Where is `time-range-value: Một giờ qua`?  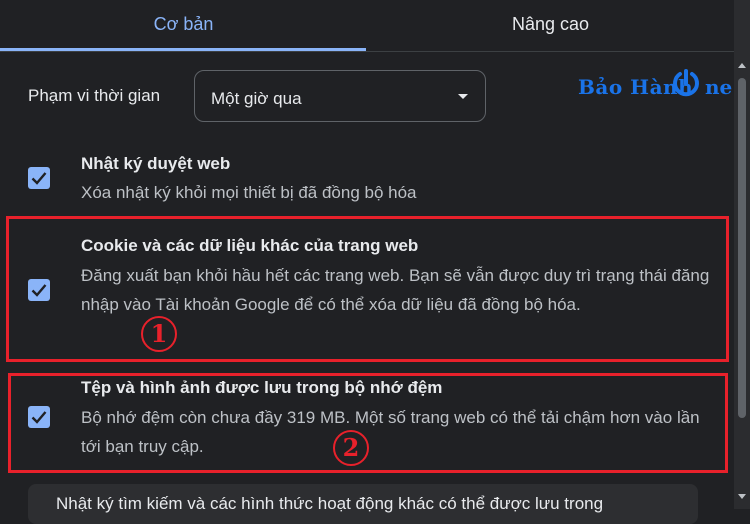
time-range-value: Một giờ qua is located at coordinates (256, 98).